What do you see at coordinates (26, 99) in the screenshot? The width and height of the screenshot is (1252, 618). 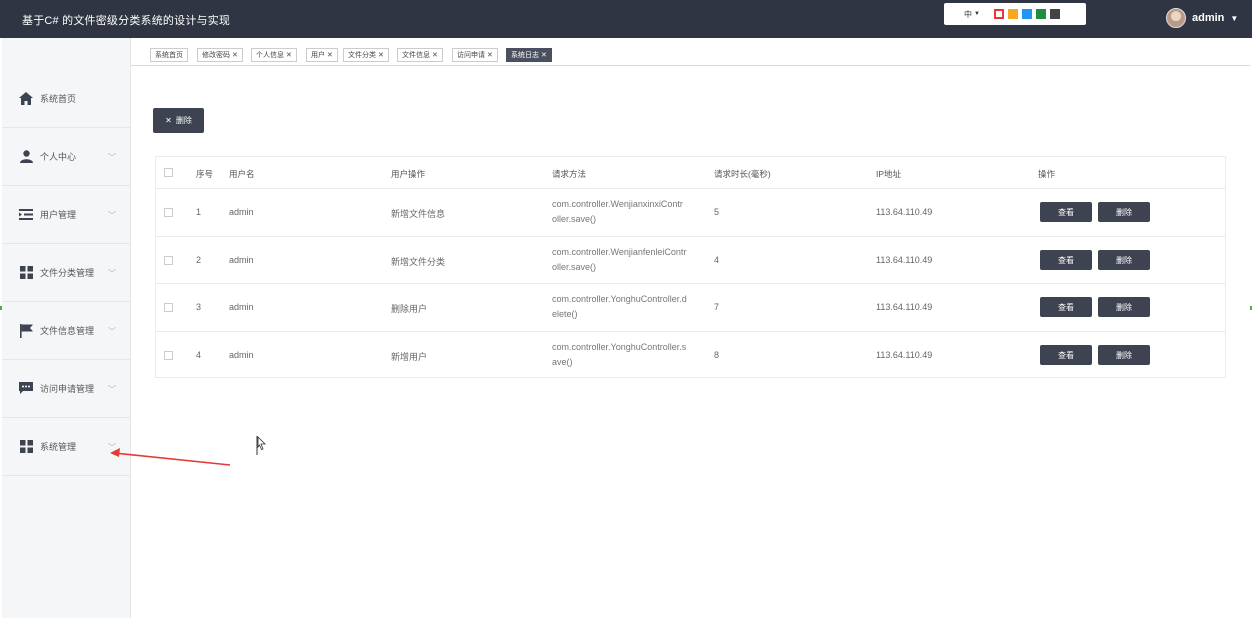 I see `home-icon` at bounding box center [26, 99].